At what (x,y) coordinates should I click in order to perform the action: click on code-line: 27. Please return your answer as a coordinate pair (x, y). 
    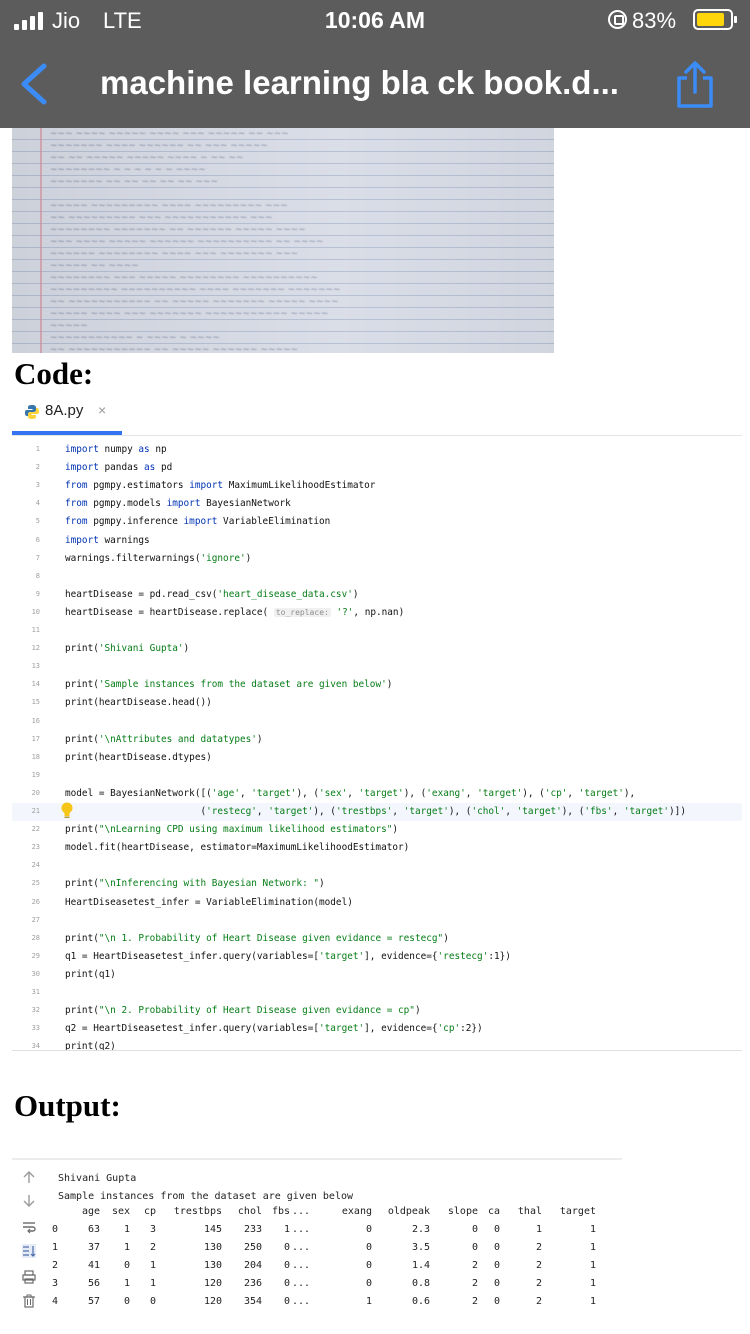
    Looking at the image, I should click on (377, 921).